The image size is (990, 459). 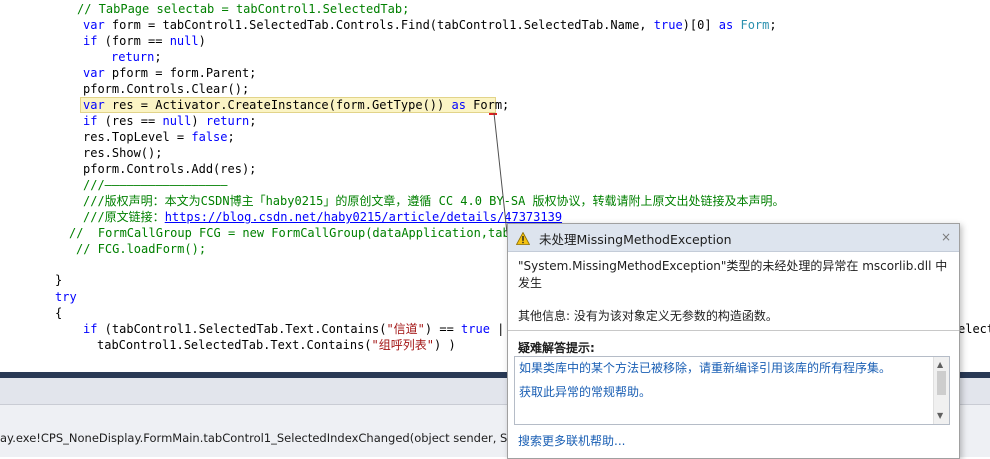 I want to click on scroll-up-arrow-icon: ▲, so click(x=940, y=364).